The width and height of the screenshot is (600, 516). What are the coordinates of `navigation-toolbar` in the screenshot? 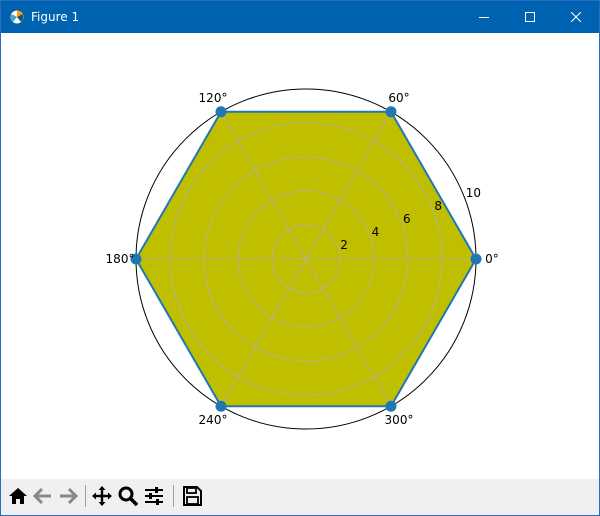 It's located at (300, 497).